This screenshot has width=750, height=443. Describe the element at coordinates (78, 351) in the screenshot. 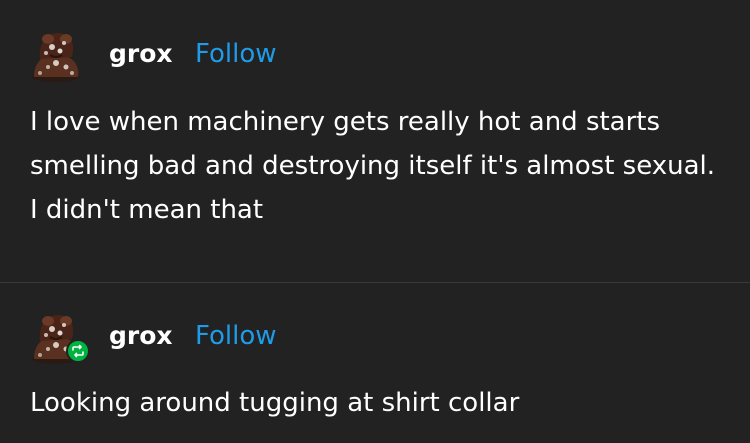

I see `reblog-icon` at that location.